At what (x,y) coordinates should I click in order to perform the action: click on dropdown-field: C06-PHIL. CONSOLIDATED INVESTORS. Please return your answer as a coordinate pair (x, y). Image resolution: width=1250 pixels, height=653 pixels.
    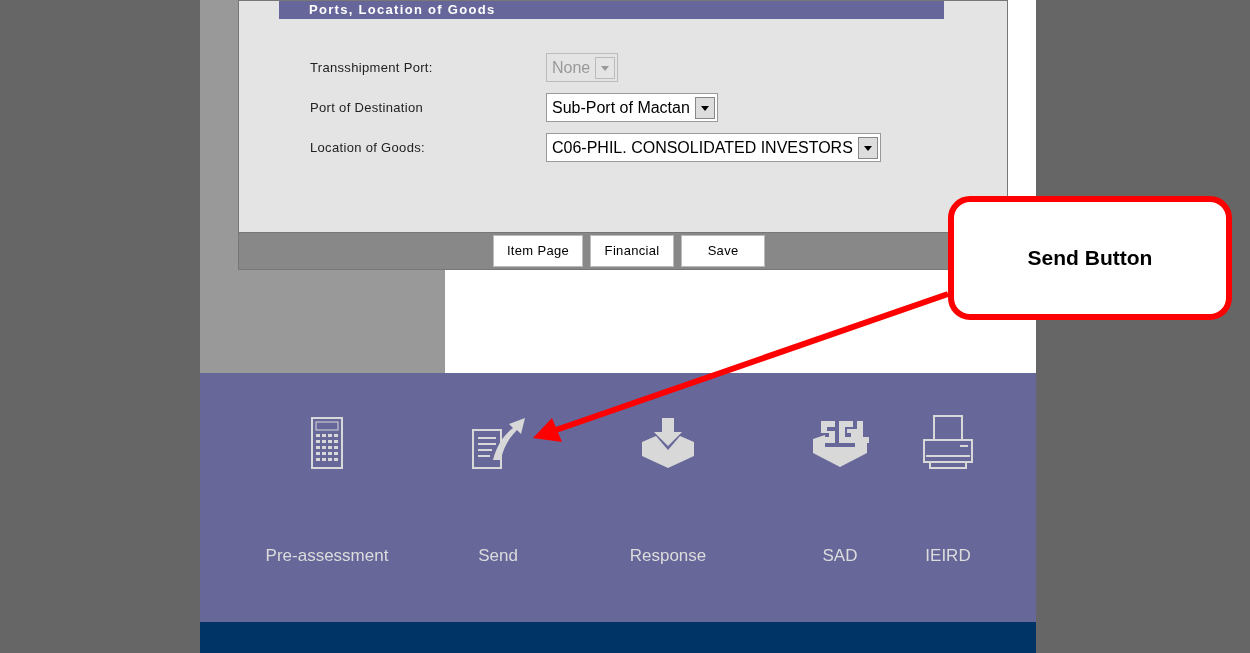
    Looking at the image, I should click on (713, 147).